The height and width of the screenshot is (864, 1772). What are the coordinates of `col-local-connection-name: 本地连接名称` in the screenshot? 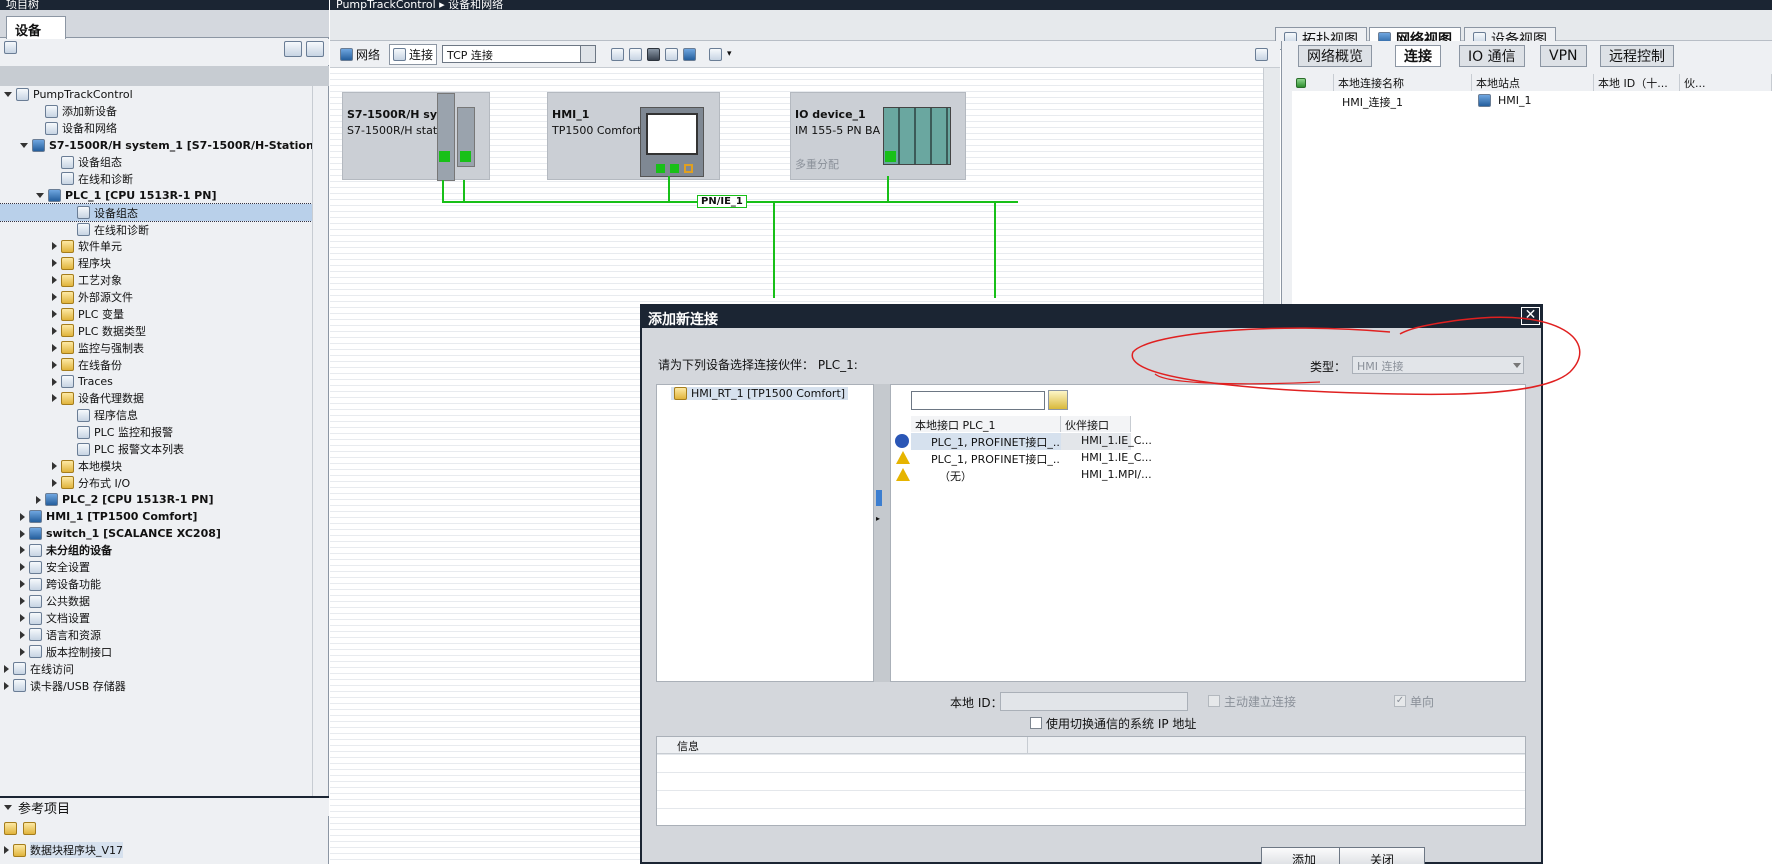 It's located at (1403, 82).